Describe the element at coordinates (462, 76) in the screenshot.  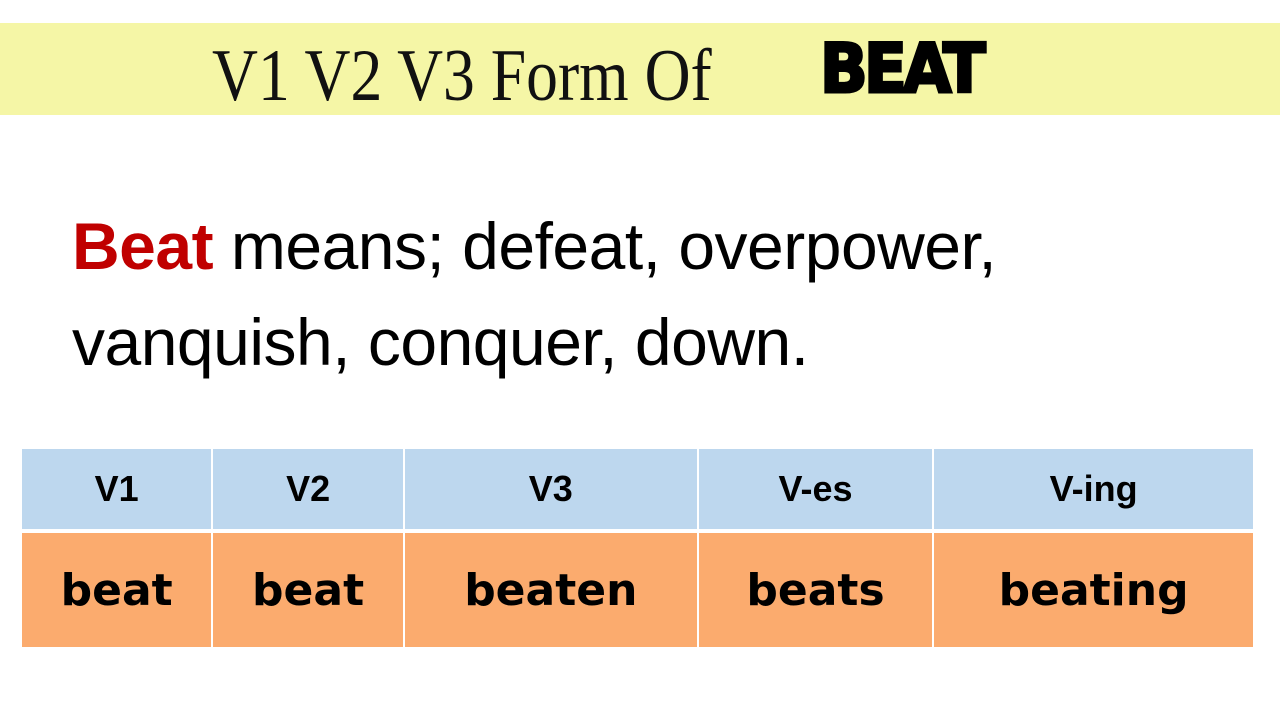
I see `page-title: V1 V2 V3 Form Of` at that location.